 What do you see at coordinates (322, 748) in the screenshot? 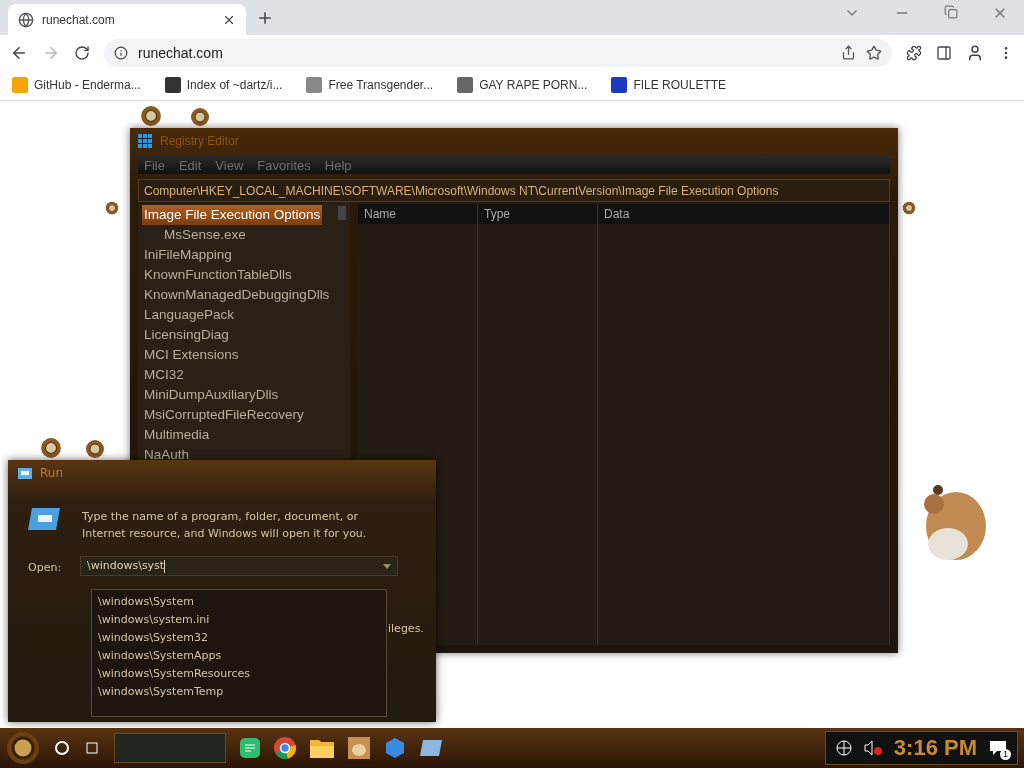
I see `folder-icon` at bounding box center [322, 748].